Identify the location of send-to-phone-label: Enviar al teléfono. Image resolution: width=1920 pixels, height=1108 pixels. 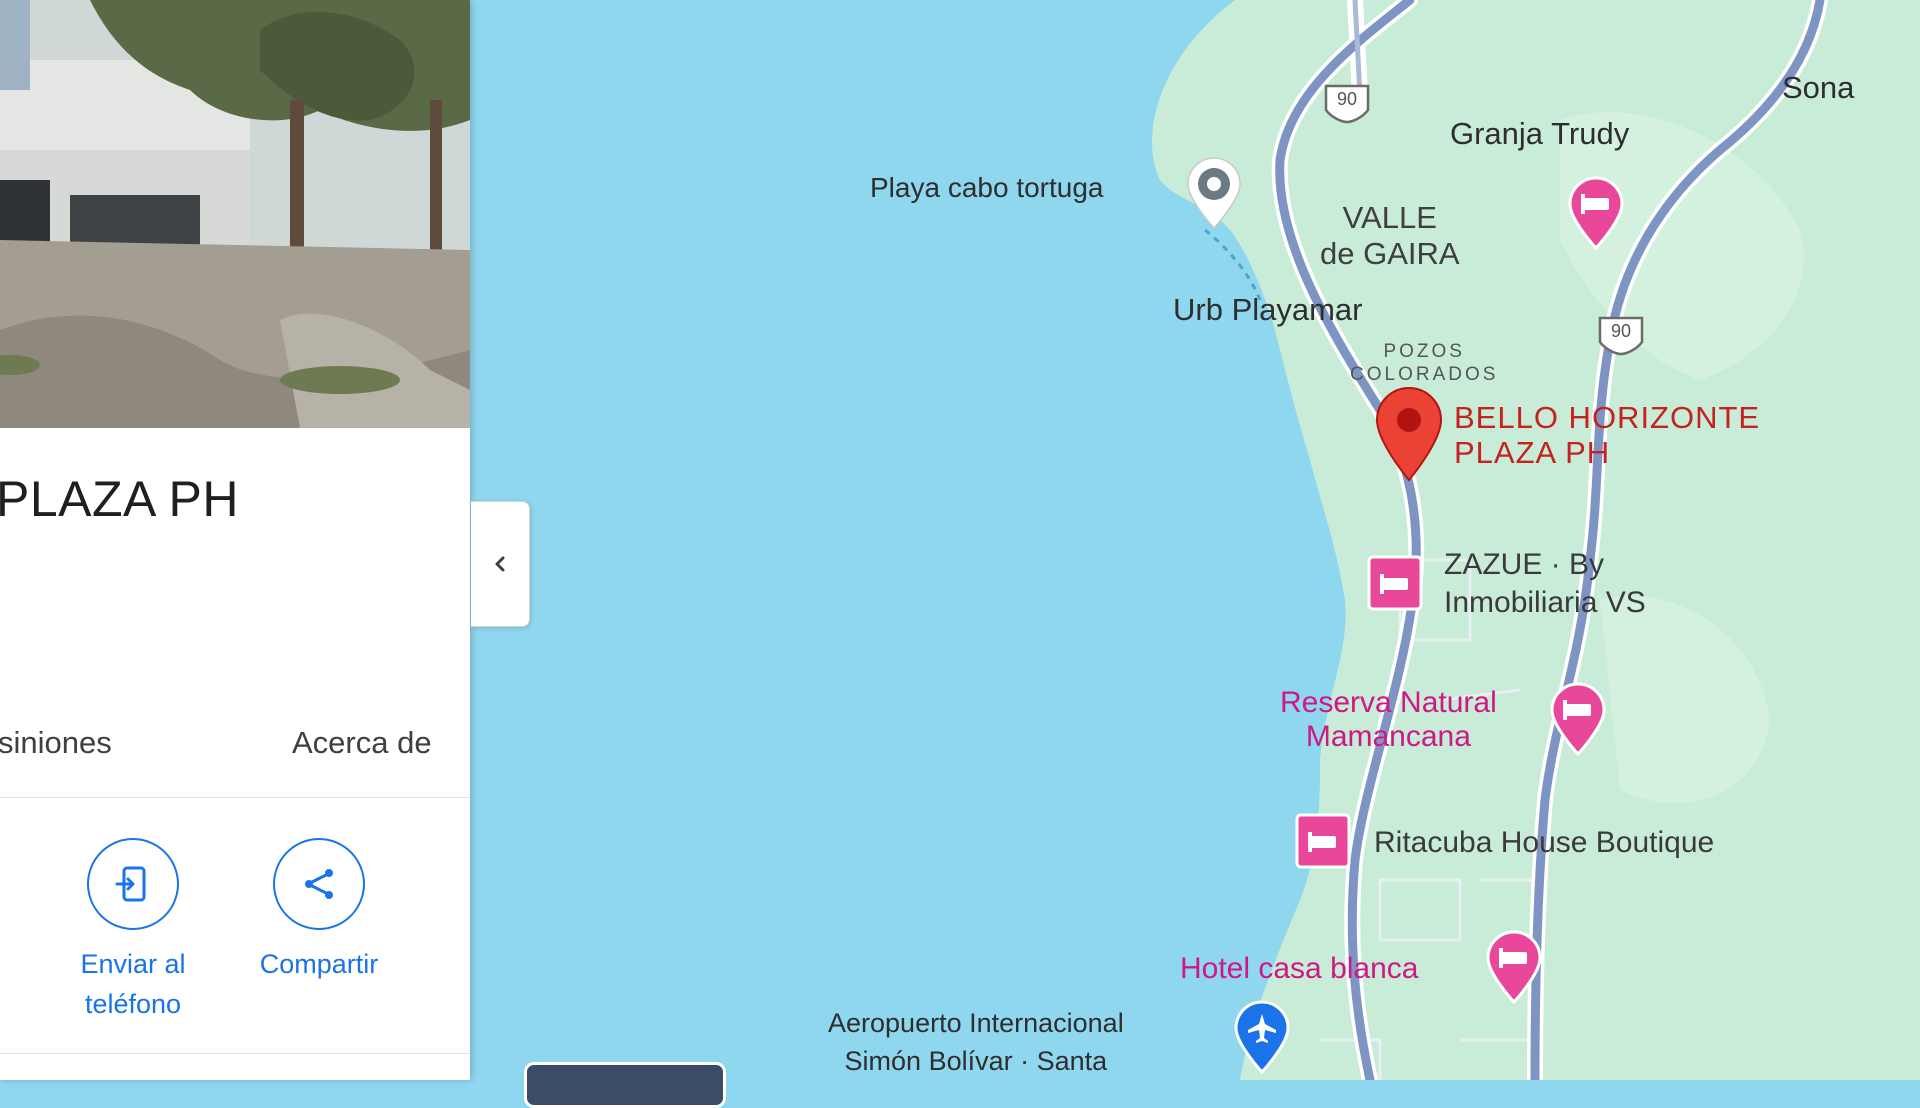
(133, 984).